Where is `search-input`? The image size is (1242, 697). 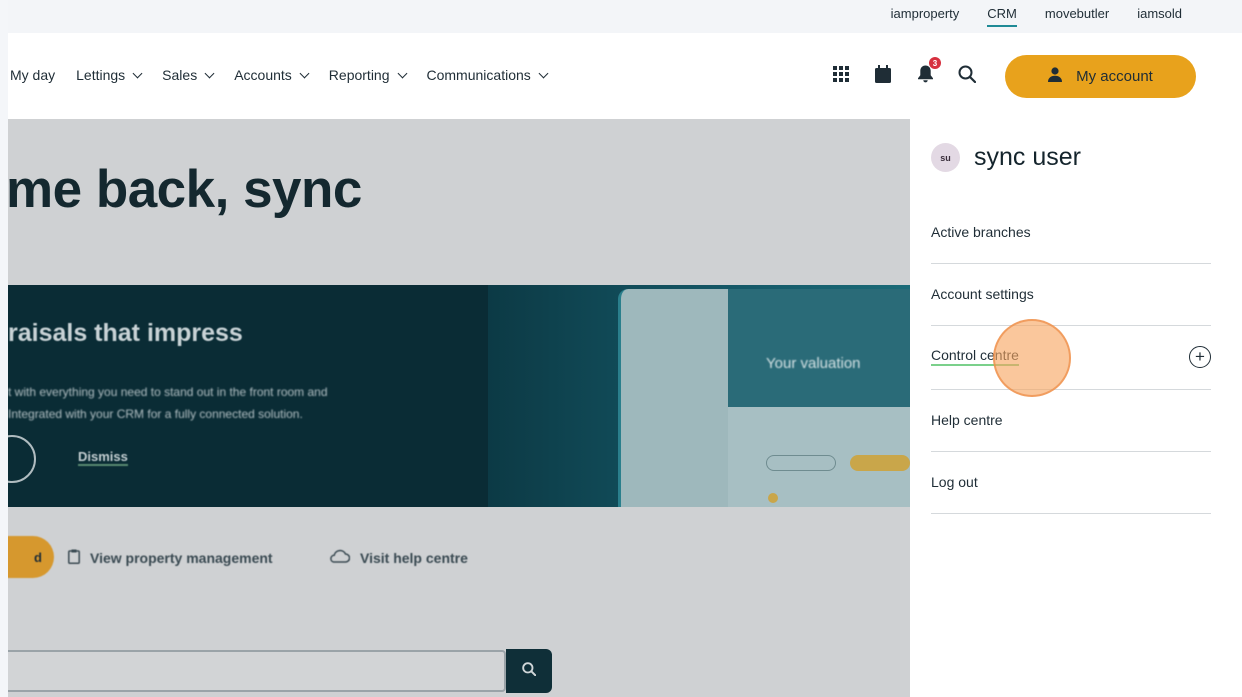 search-input is located at coordinates (257, 671).